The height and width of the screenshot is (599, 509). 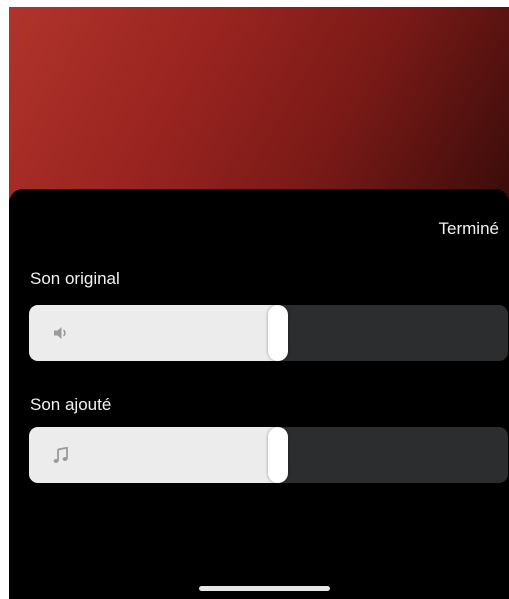 I want to click on speaker-icon, so click(x=60, y=333).